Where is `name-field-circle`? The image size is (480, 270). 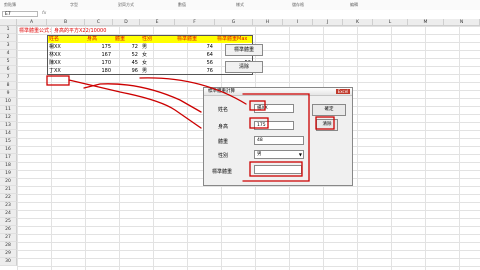
name-field-circle is located at coordinates (257, 105).